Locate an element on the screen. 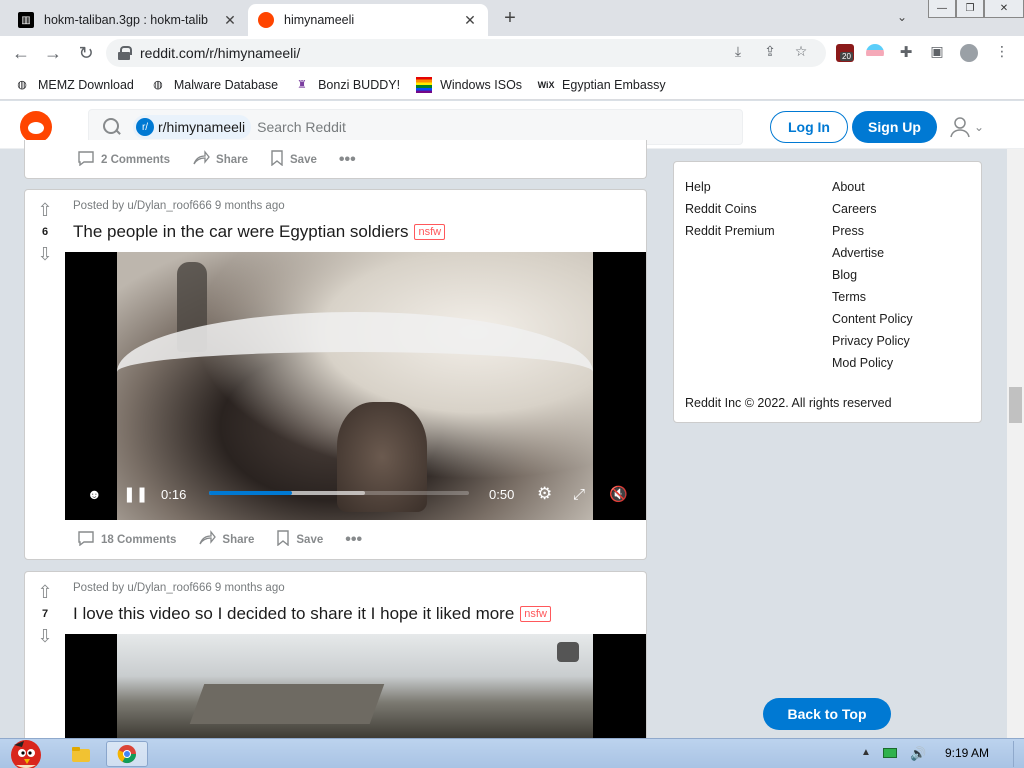 This screenshot has height=768, width=1024. profile-avatar is located at coordinates (969, 53).